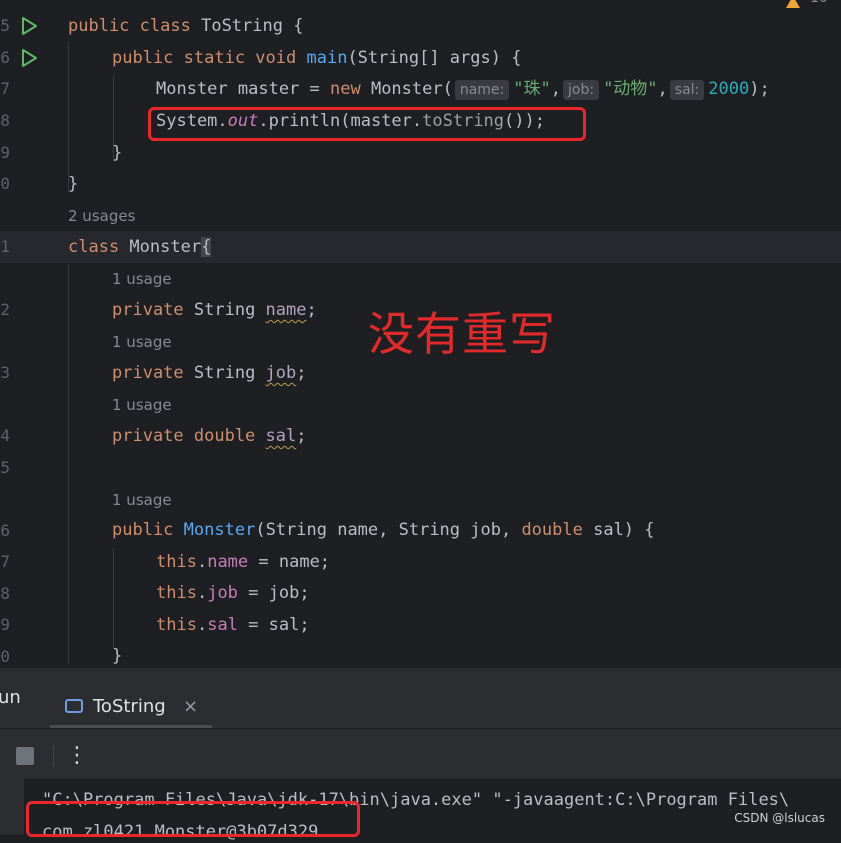  I want to click on code-text: Monster(, so click(406, 89).